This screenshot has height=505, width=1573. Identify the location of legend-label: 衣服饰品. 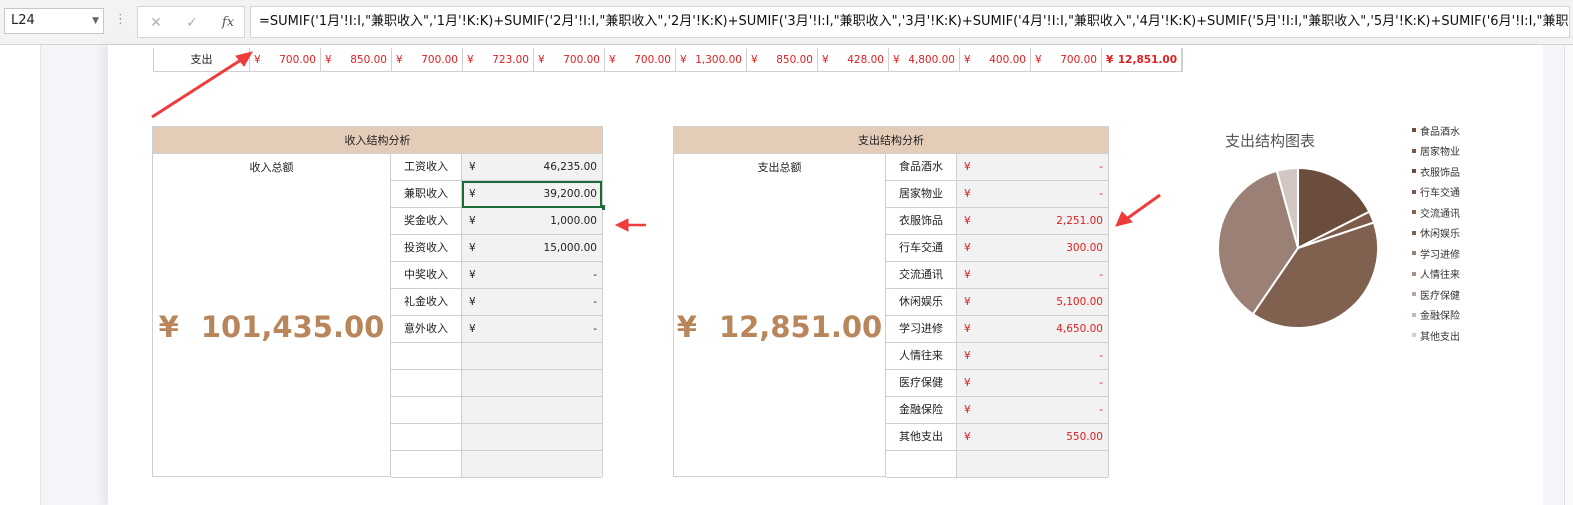
(1440, 173).